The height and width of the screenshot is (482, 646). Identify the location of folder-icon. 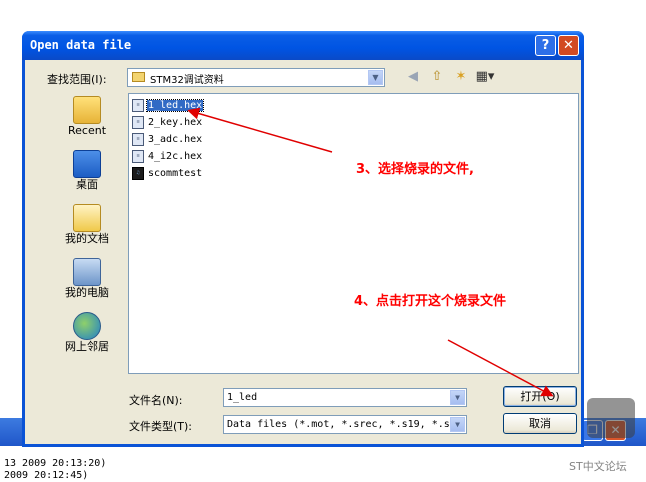
(138, 77).